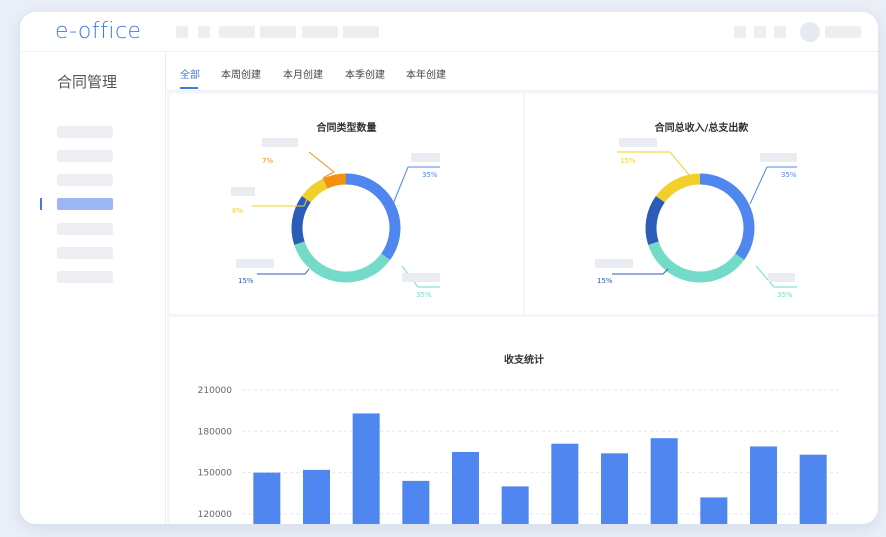  I want to click on contract-type-donut, so click(346, 219).